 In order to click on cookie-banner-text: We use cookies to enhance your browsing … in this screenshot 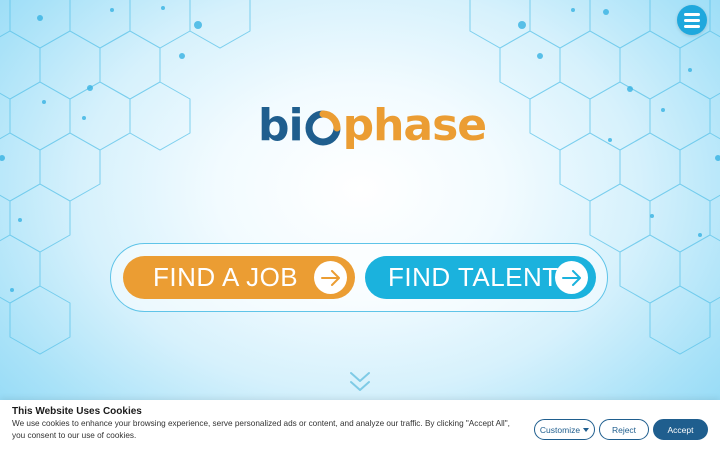, I will do `click(261, 429)`.